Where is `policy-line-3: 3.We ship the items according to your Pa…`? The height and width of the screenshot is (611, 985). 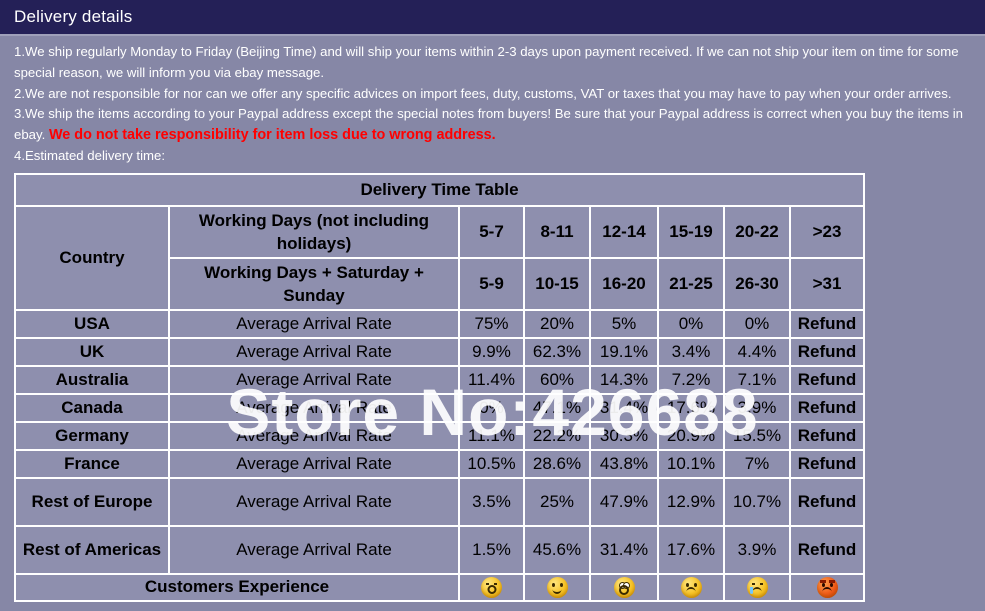 policy-line-3: 3.We ship the items according to your Pa… is located at coordinates (493, 125).